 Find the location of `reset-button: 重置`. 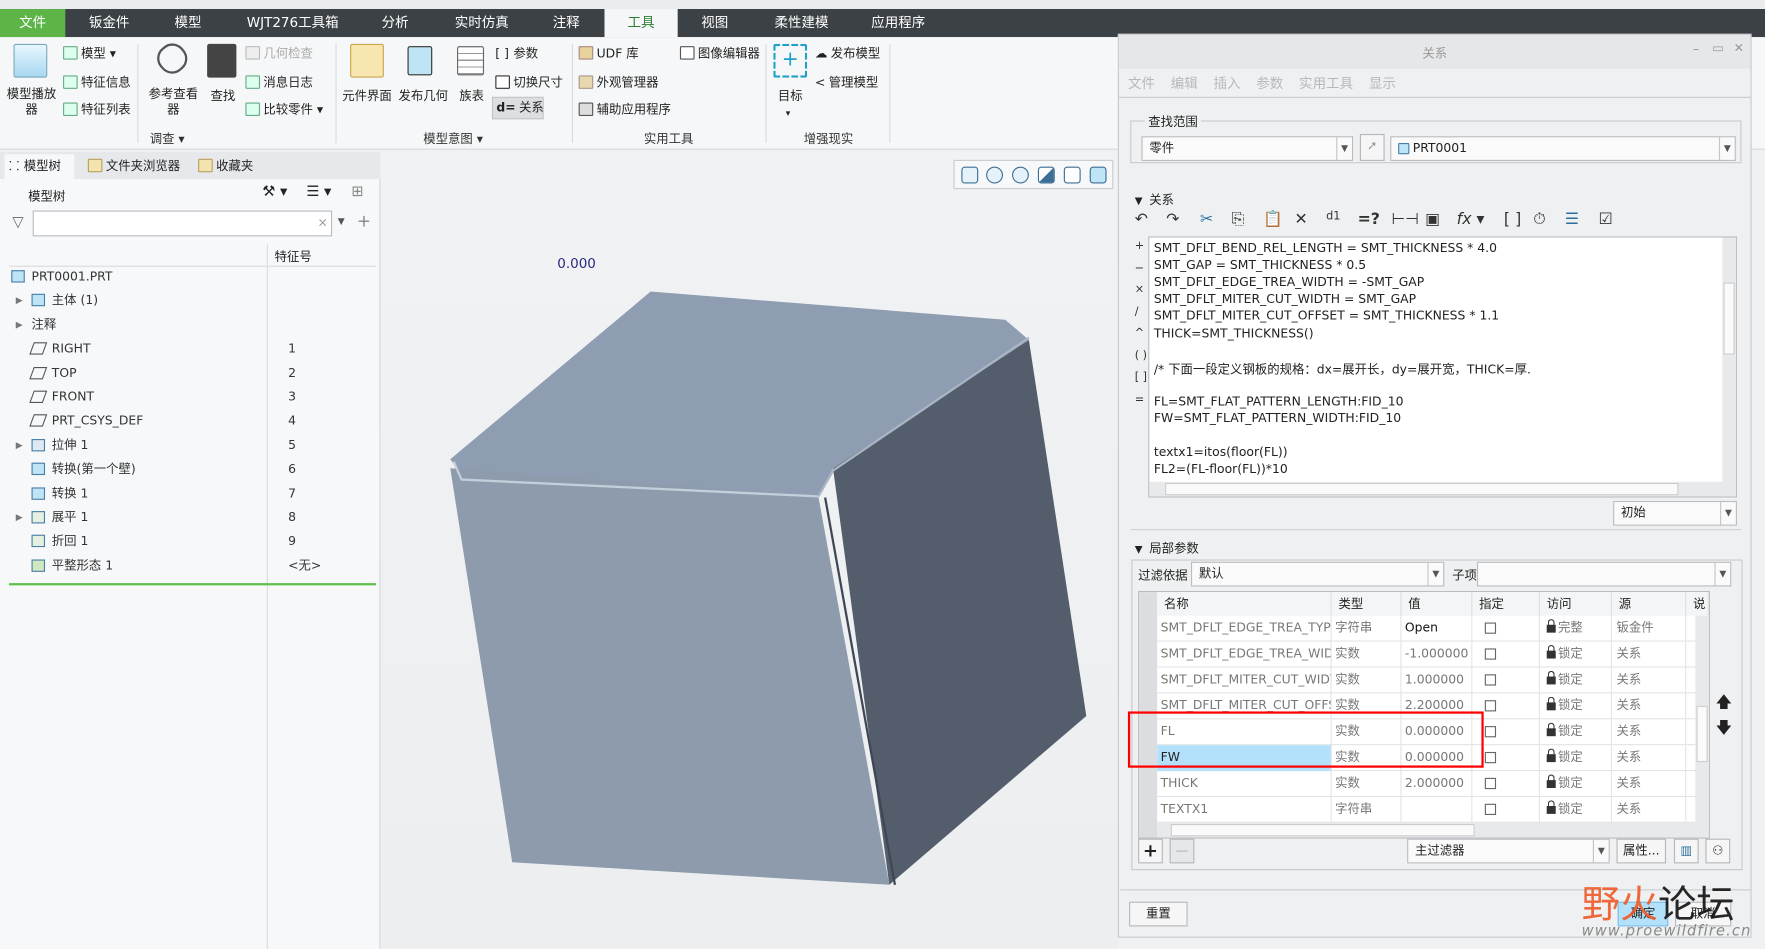

reset-button: 重置 is located at coordinates (1158, 914).